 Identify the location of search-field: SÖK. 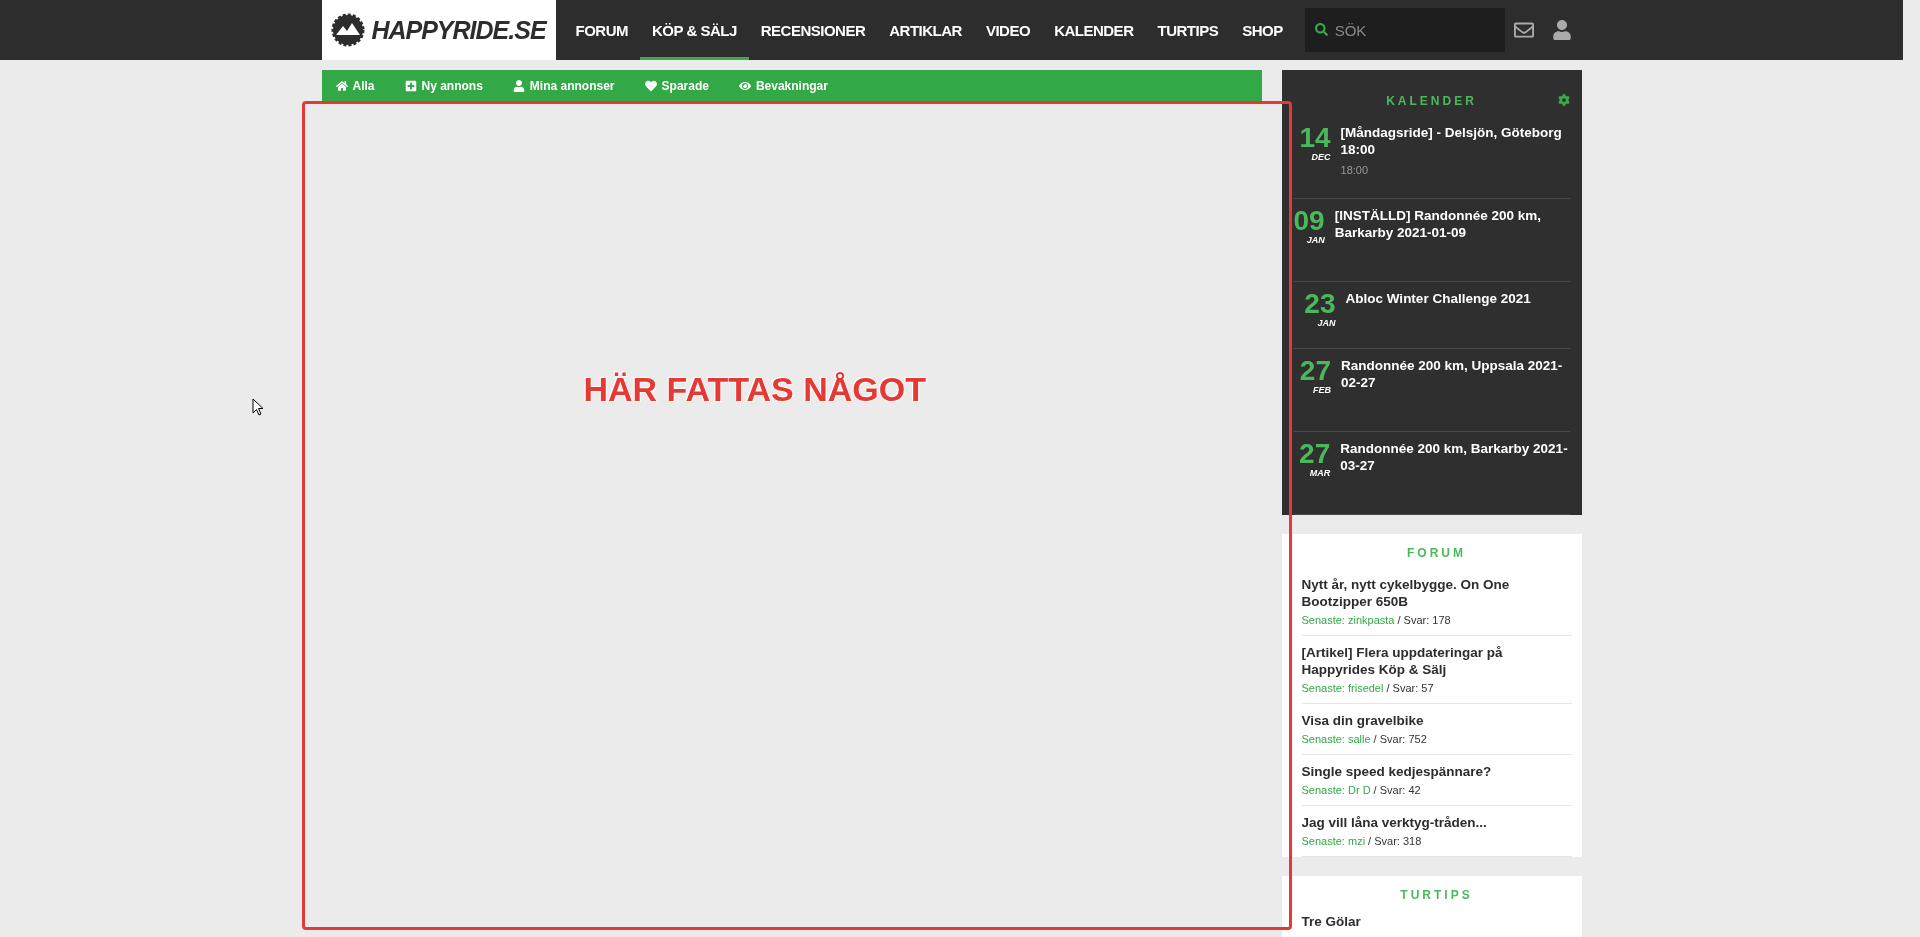
(1404, 30).